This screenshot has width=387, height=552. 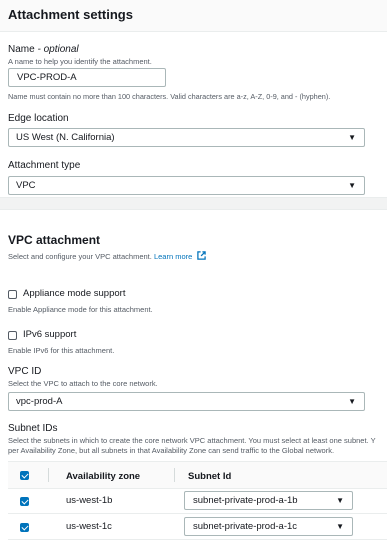 I want to click on attachment-settings-header: Attachment settings, so click(x=193, y=16).